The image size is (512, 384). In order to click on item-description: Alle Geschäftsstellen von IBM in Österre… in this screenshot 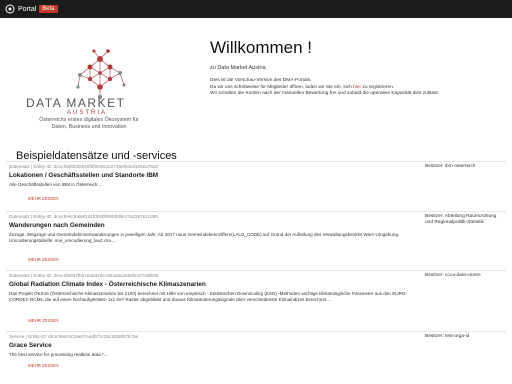, I will do `click(56, 184)`.